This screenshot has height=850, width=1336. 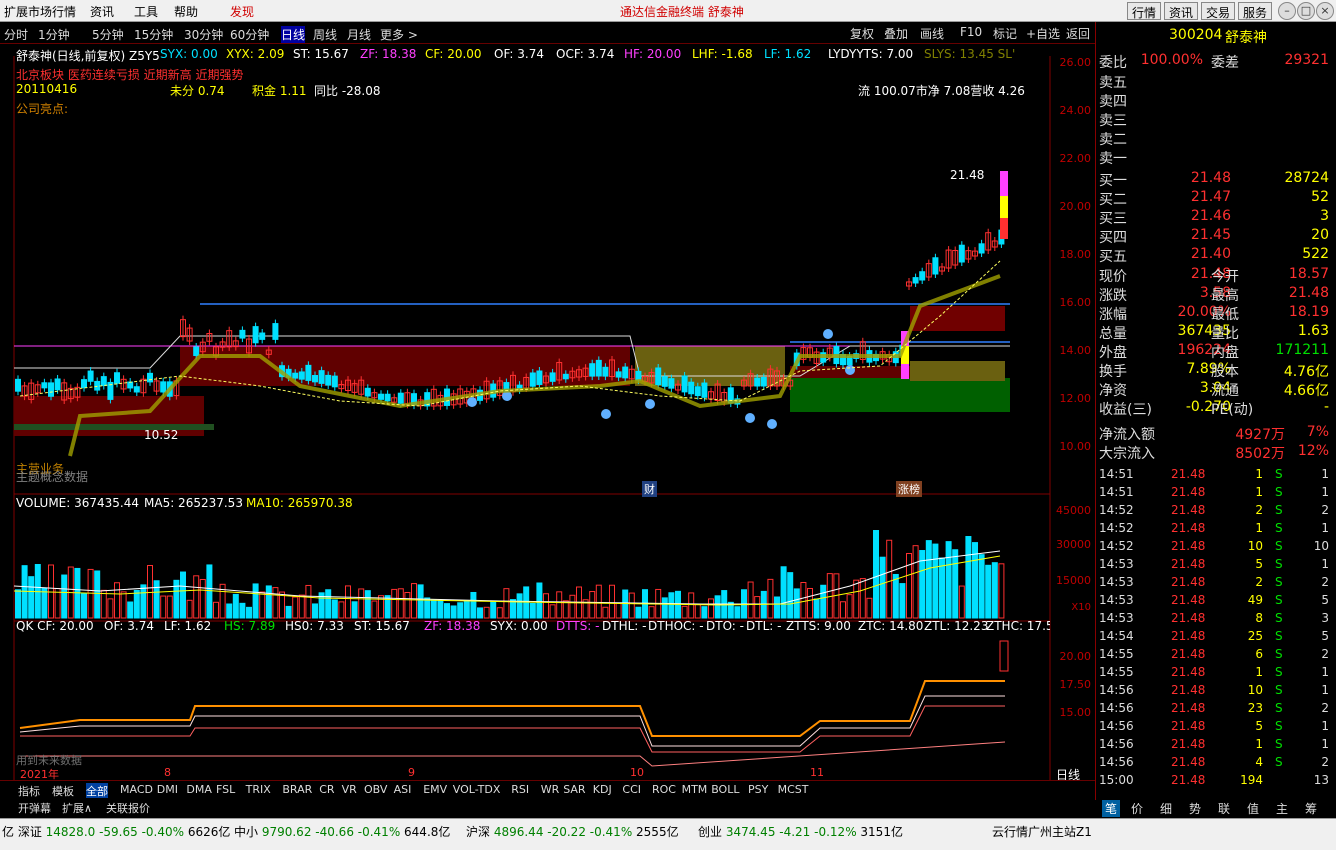 What do you see at coordinates (1311, 808) in the screenshot?
I see `quote-tab: 筹` at bounding box center [1311, 808].